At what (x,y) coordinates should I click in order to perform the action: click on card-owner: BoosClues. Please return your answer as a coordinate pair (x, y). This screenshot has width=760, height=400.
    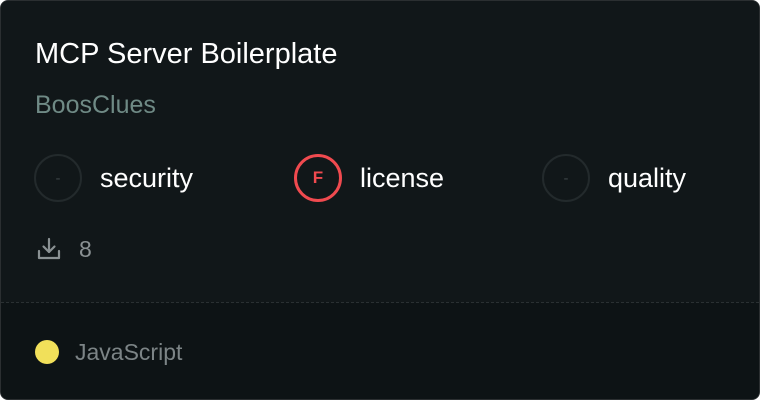
    Looking at the image, I should click on (95, 105).